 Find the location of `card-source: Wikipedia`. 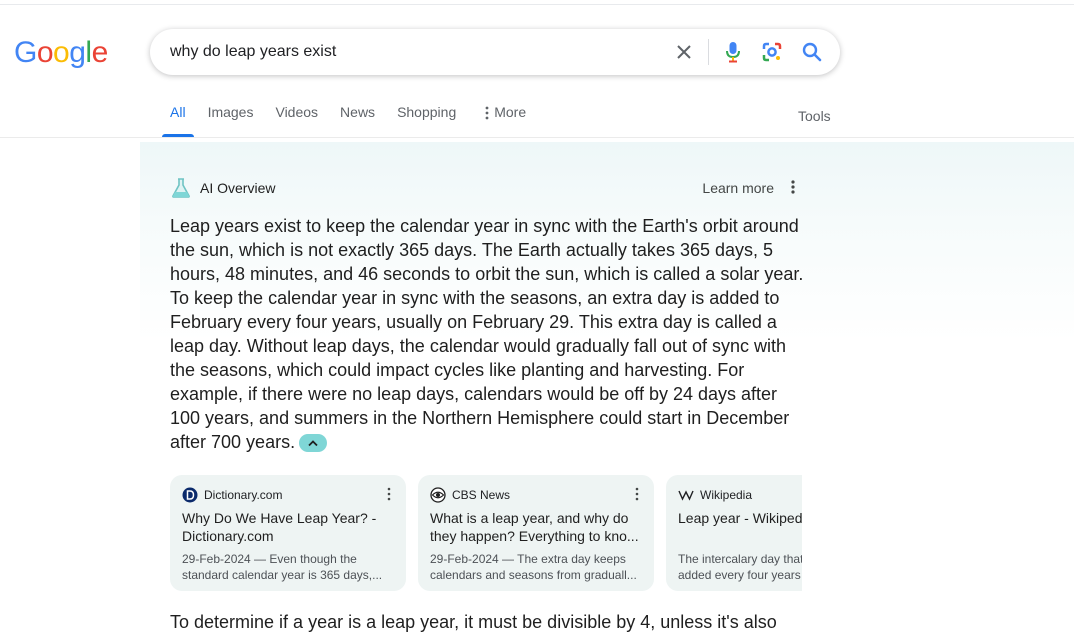

card-source: Wikipedia is located at coordinates (740, 495).